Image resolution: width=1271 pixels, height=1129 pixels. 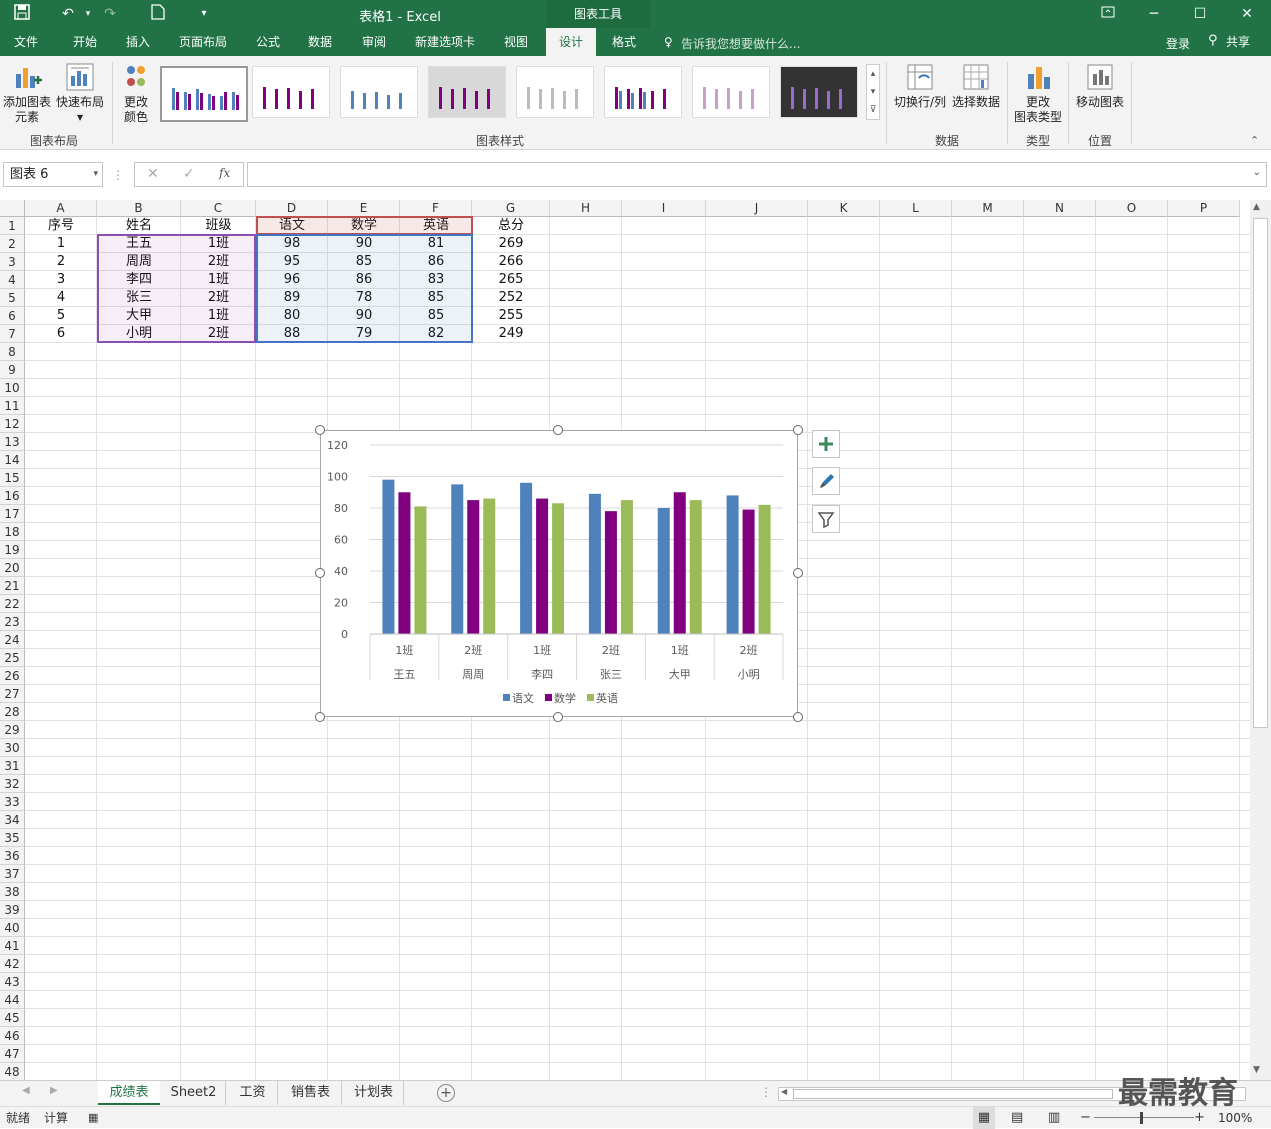 What do you see at coordinates (12, 766) in the screenshot?
I see `row-header: 31` at bounding box center [12, 766].